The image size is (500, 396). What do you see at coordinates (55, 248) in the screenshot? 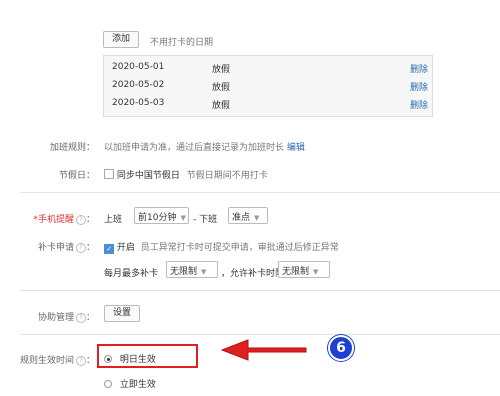
I see `makeup-label-text: 补卡申请` at bounding box center [55, 248].